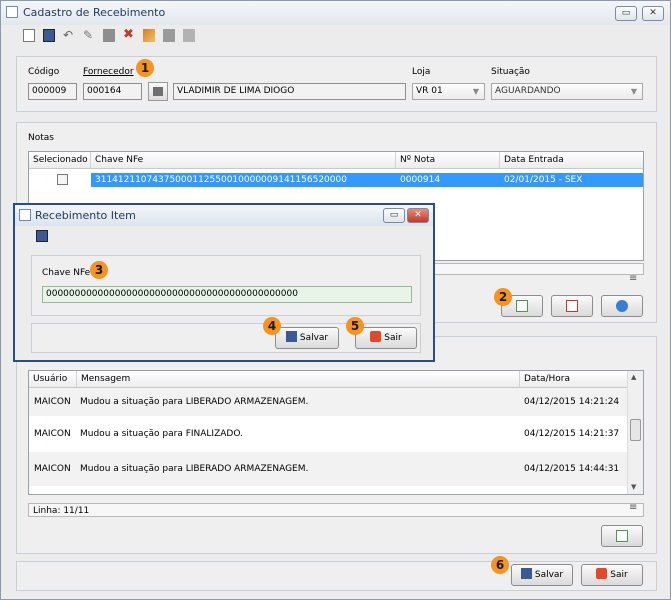 The width and height of the screenshot is (671, 600). Describe the element at coordinates (633, 377) in the screenshot. I see `scroll-up-icon: ▲` at that location.